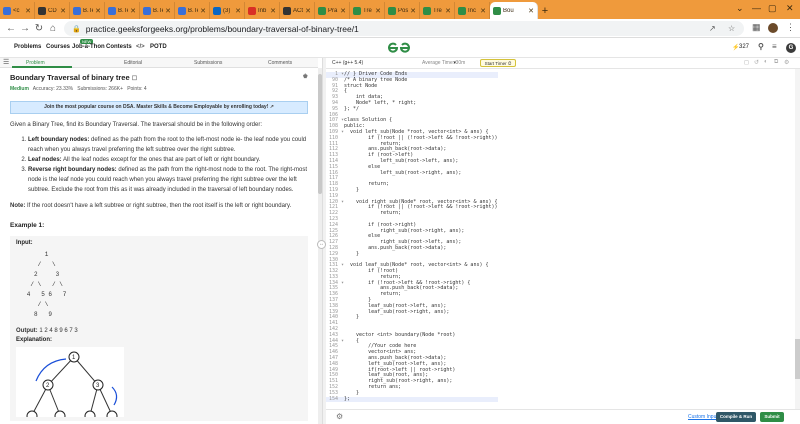 Image resolution: width=800 pixels, height=424 pixels. What do you see at coordinates (766, 62) in the screenshot?
I see `theme-icon: ◐` at bounding box center [766, 62].